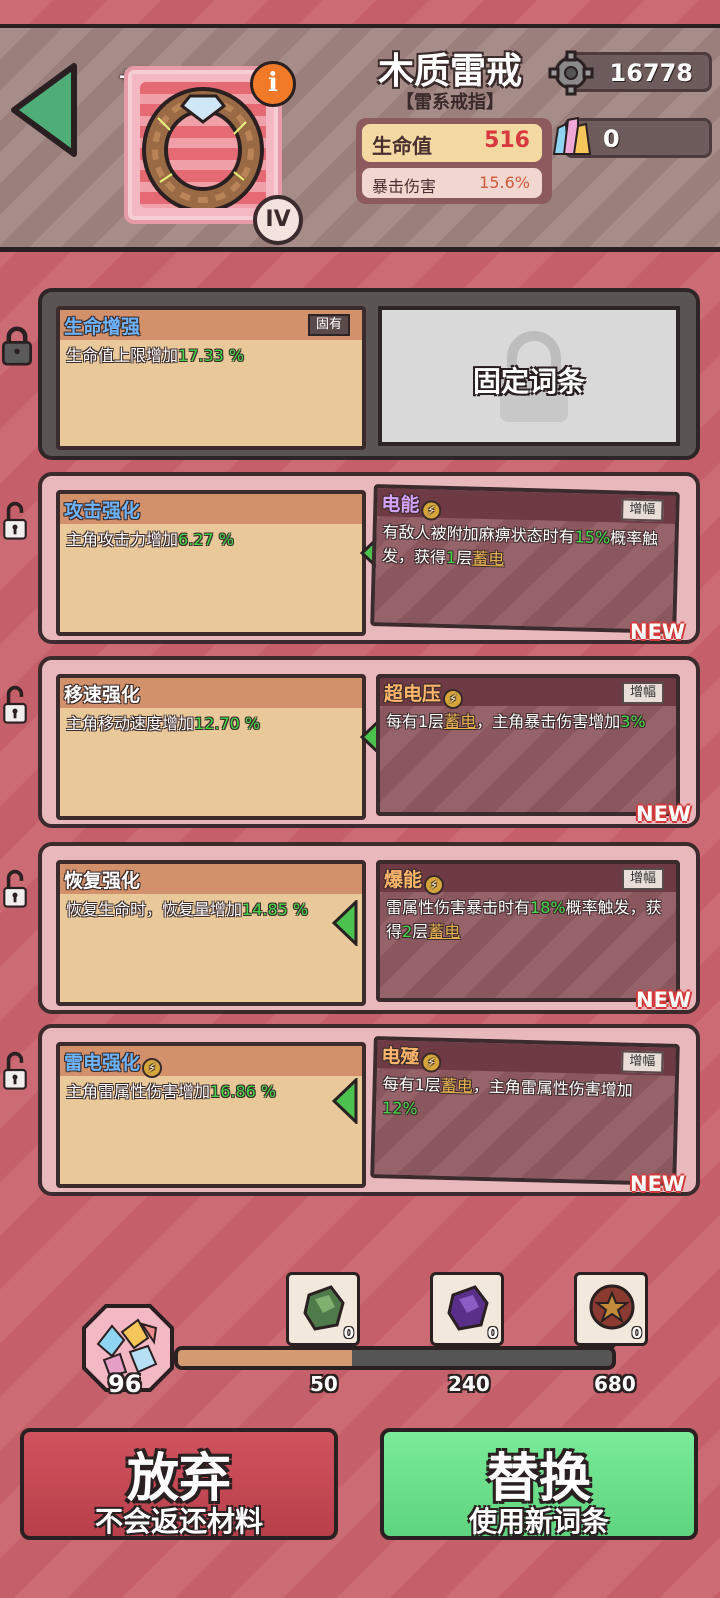 The width and height of the screenshot is (720, 1598). What do you see at coordinates (345, 1101) in the screenshot?
I see `replace-arrow-icon` at bounding box center [345, 1101].